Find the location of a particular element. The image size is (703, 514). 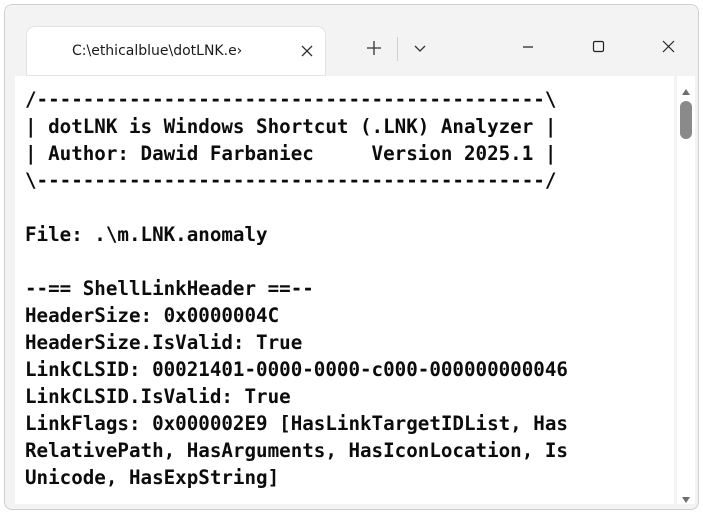

chevron-down-icon is located at coordinates (420, 48).